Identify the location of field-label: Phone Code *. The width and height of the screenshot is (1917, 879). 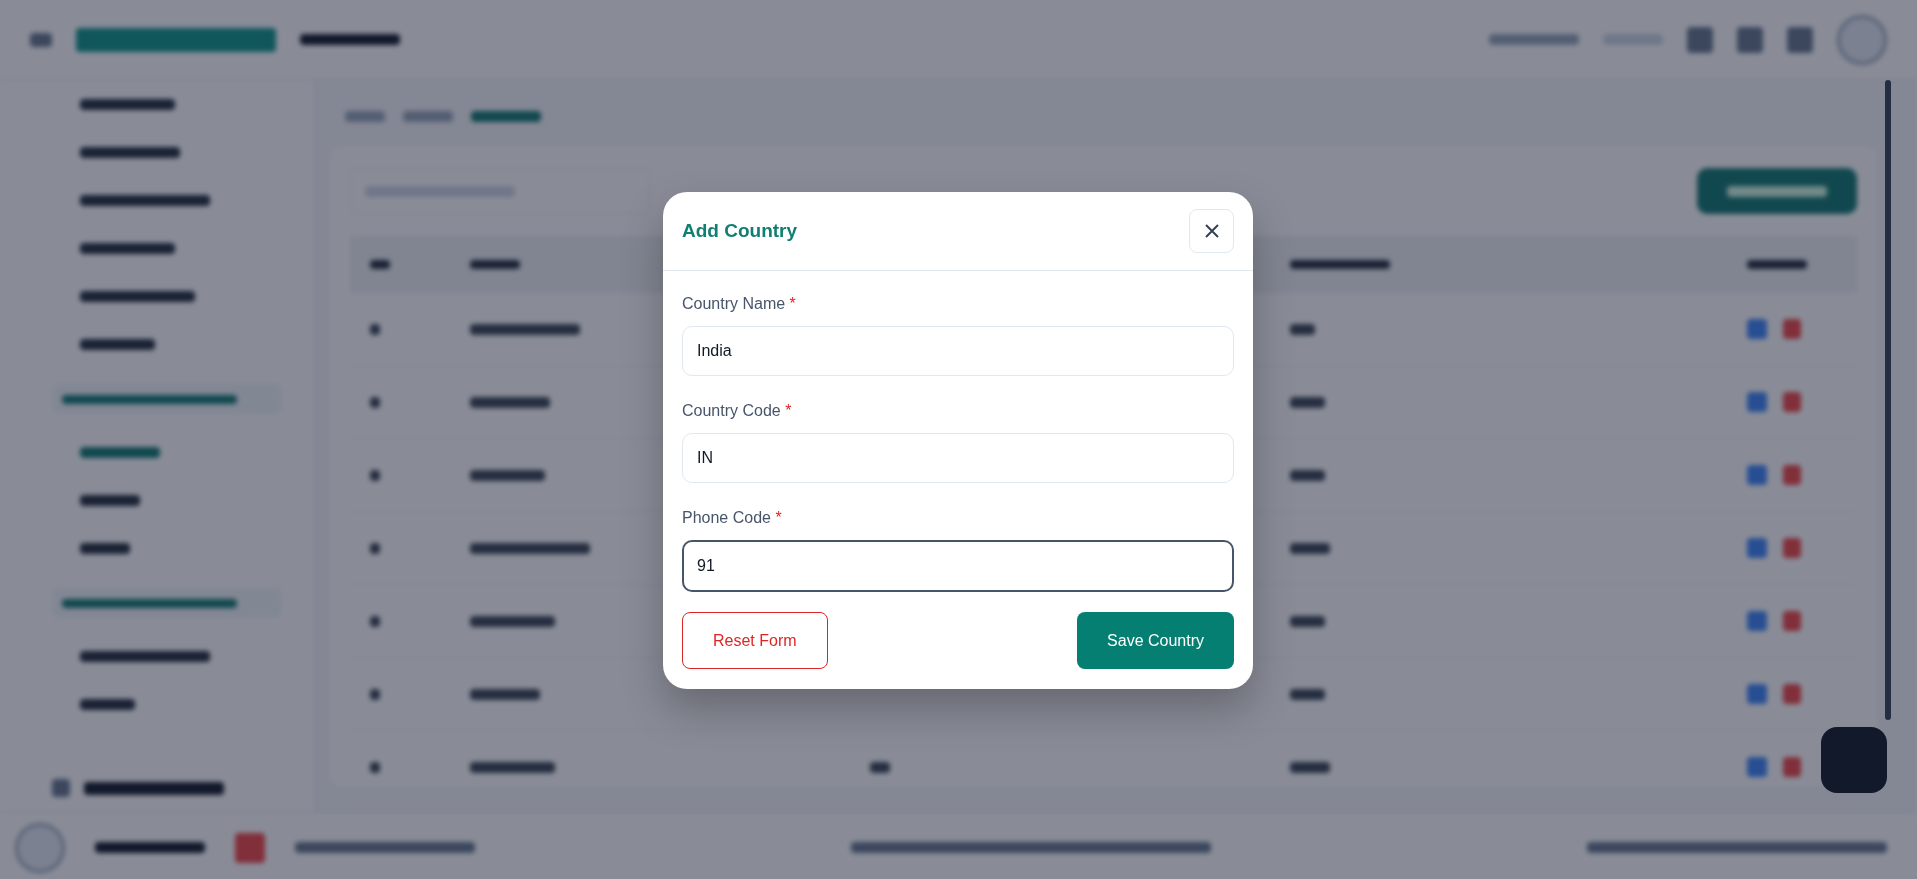
(732, 518).